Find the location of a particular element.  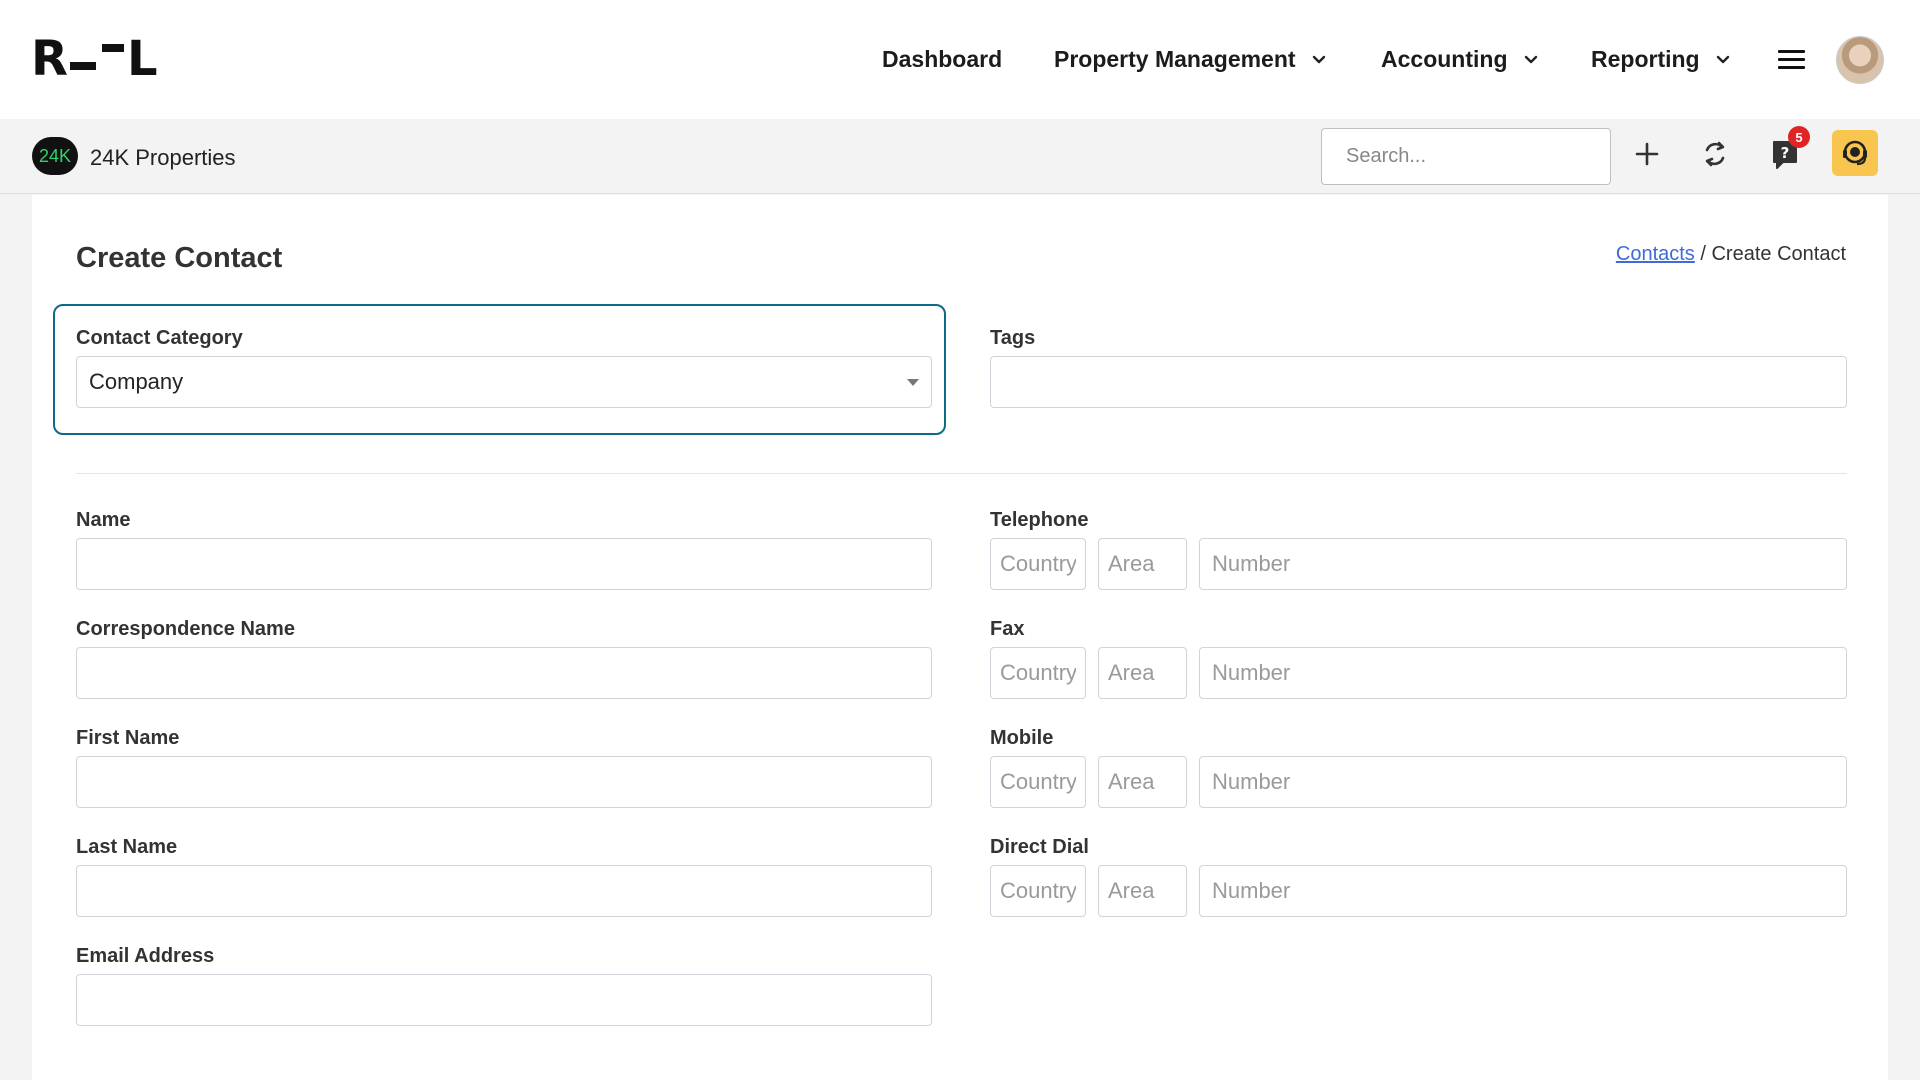

email-address-input is located at coordinates (504, 1000).